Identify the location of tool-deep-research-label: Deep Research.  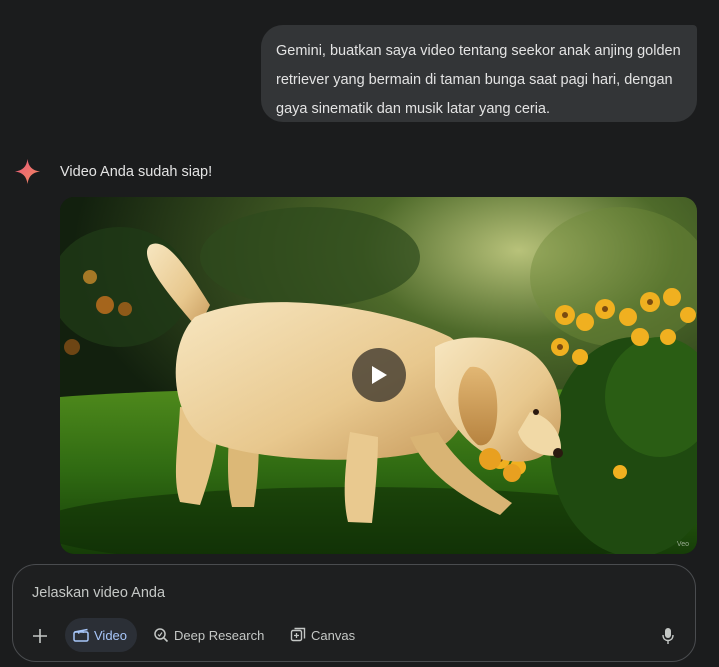
(219, 635).